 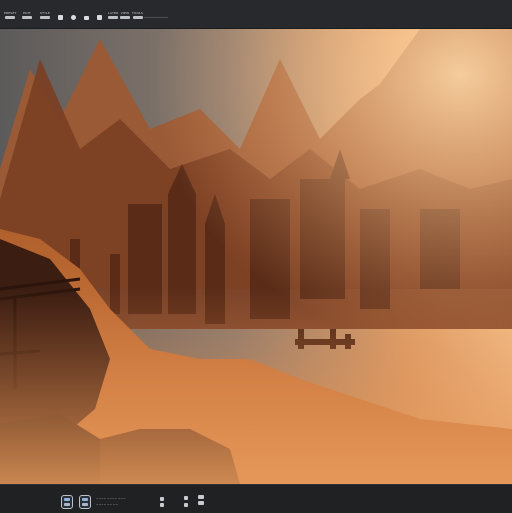 I want to click on toolbar-item-label: TOOLS, so click(x=138, y=12).